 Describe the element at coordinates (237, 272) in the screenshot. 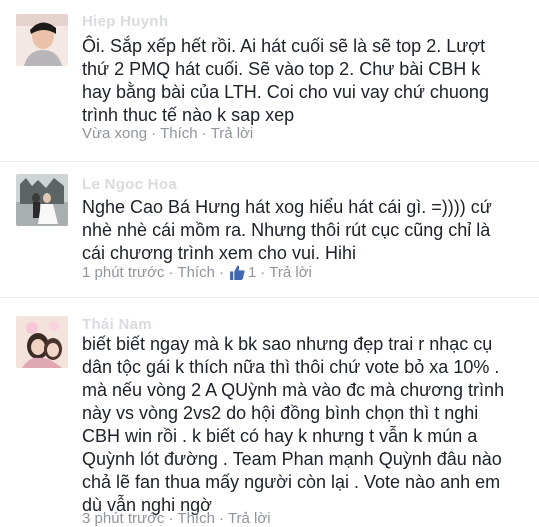

I see `like-thumb-icon` at that location.